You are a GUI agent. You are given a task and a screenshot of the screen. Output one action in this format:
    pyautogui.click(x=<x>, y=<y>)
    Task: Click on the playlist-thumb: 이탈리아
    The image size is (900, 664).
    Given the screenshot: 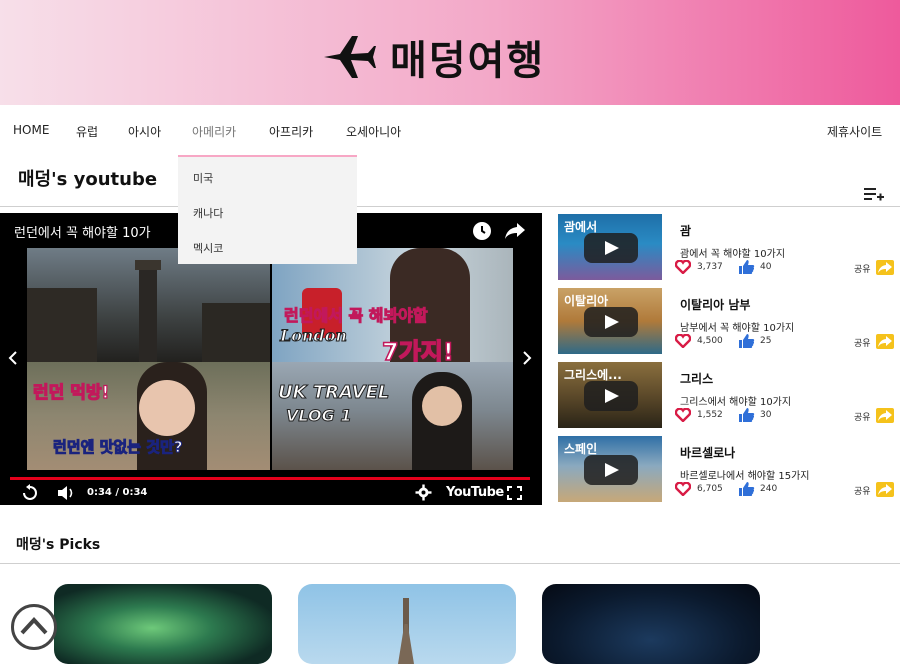 What is the action you would take?
    pyautogui.click(x=610, y=321)
    